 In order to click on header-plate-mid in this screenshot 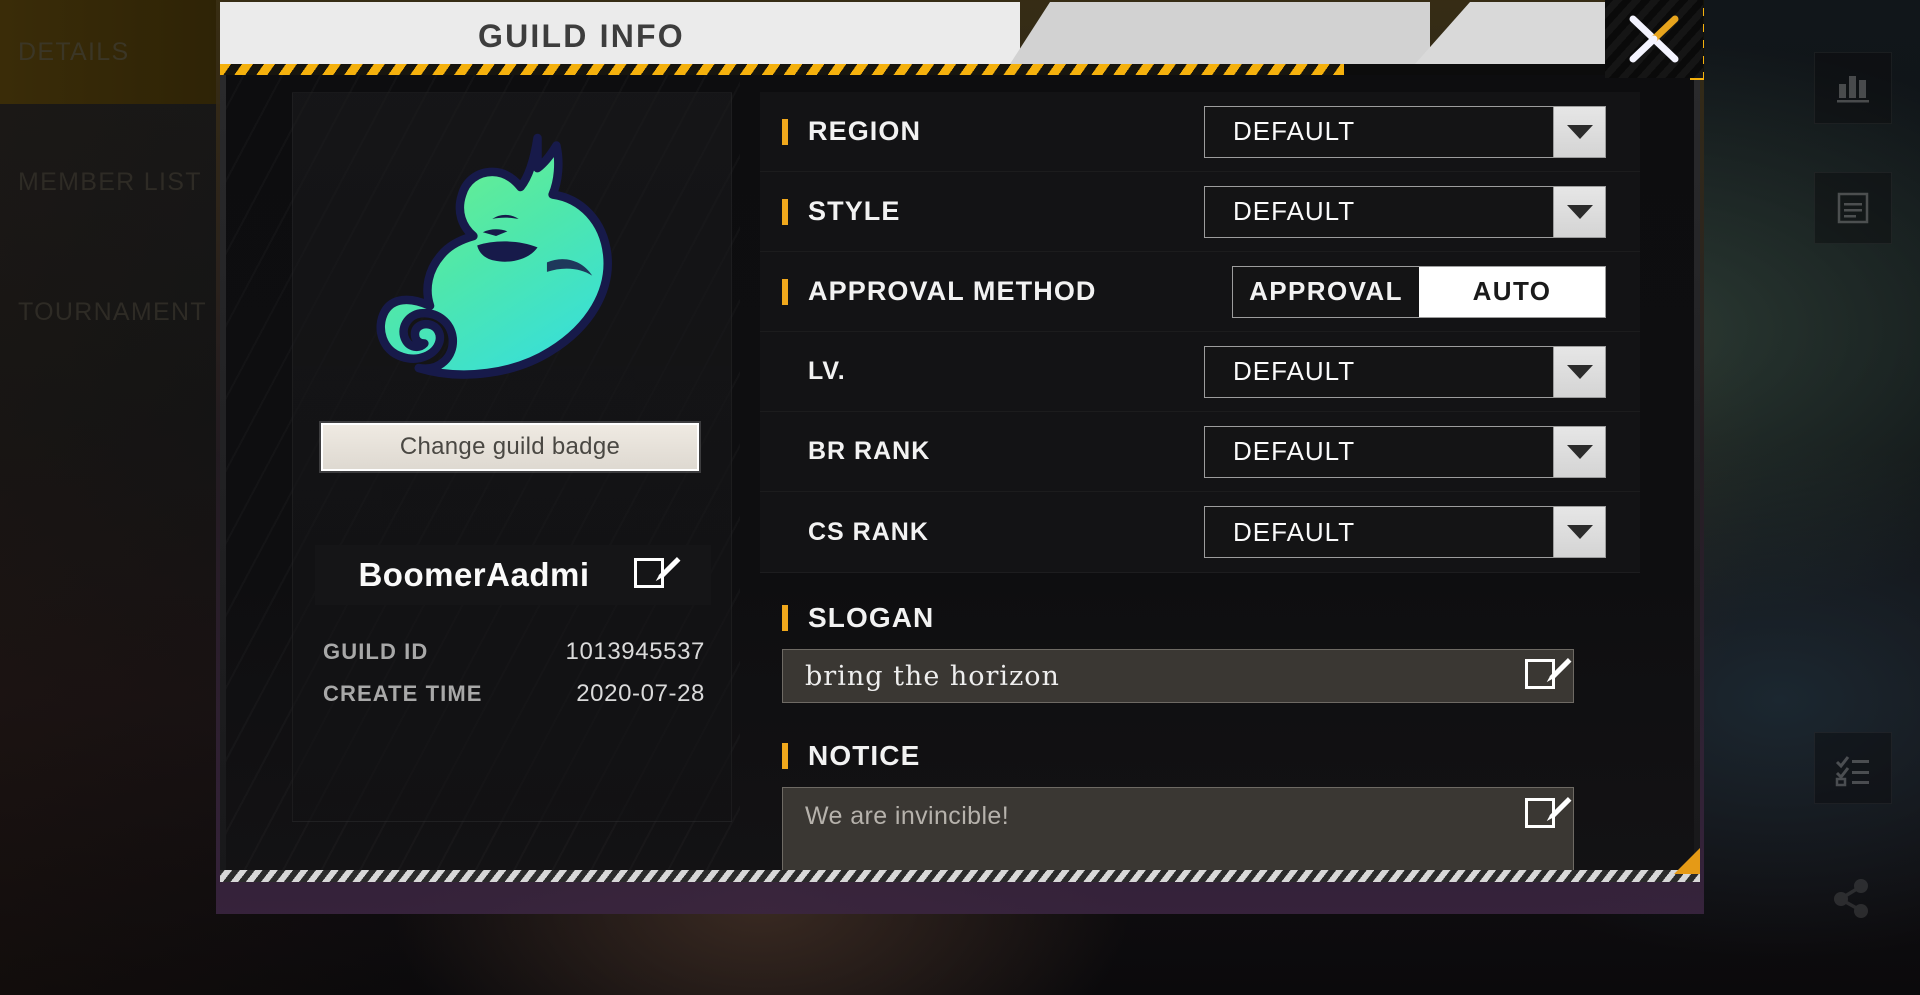, I will do `click(1220, 33)`.